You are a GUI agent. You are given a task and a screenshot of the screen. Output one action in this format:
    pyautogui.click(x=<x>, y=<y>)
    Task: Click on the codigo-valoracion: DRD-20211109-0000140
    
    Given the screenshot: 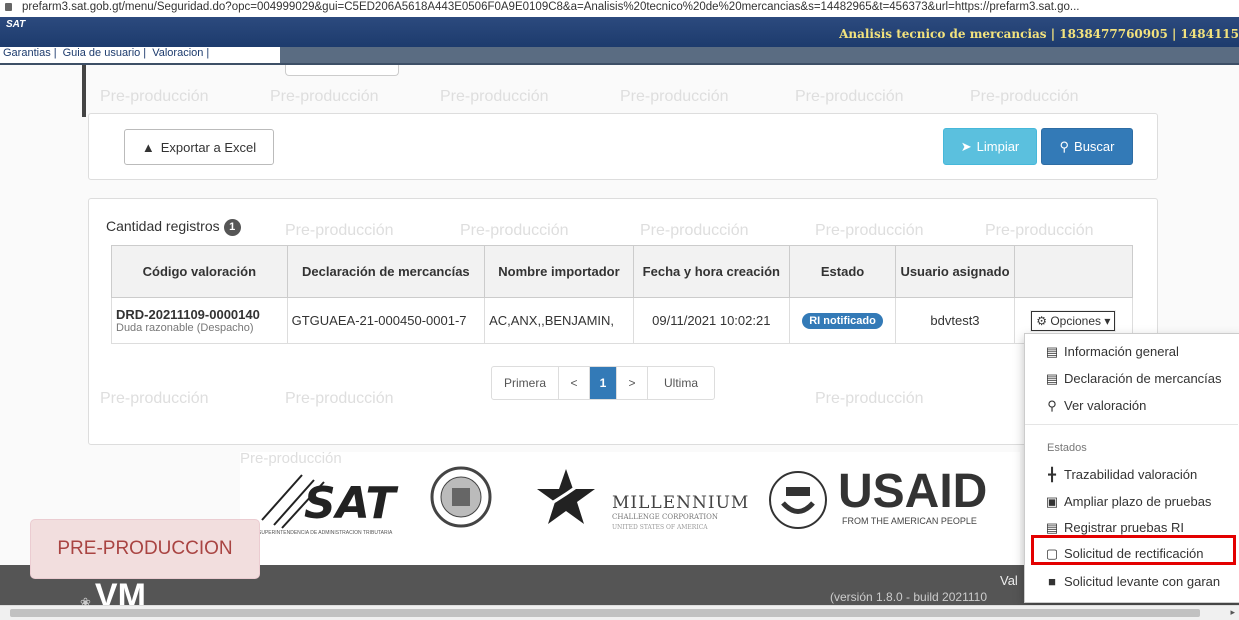 What is the action you would take?
    pyautogui.click(x=188, y=314)
    